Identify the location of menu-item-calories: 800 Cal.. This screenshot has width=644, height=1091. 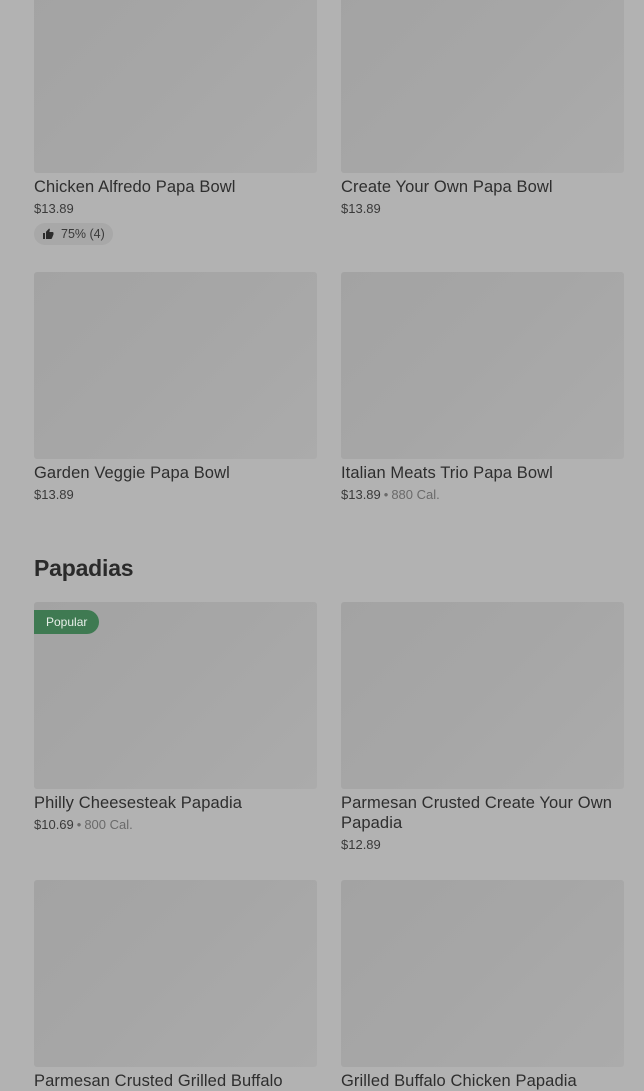
(108, 824).